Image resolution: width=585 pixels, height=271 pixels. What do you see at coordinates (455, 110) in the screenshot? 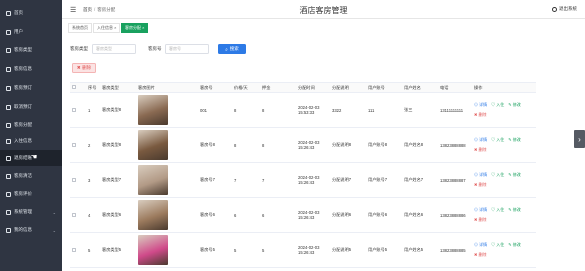
I see `phone-cell: 13111111111` at bounding box center [455, 110].